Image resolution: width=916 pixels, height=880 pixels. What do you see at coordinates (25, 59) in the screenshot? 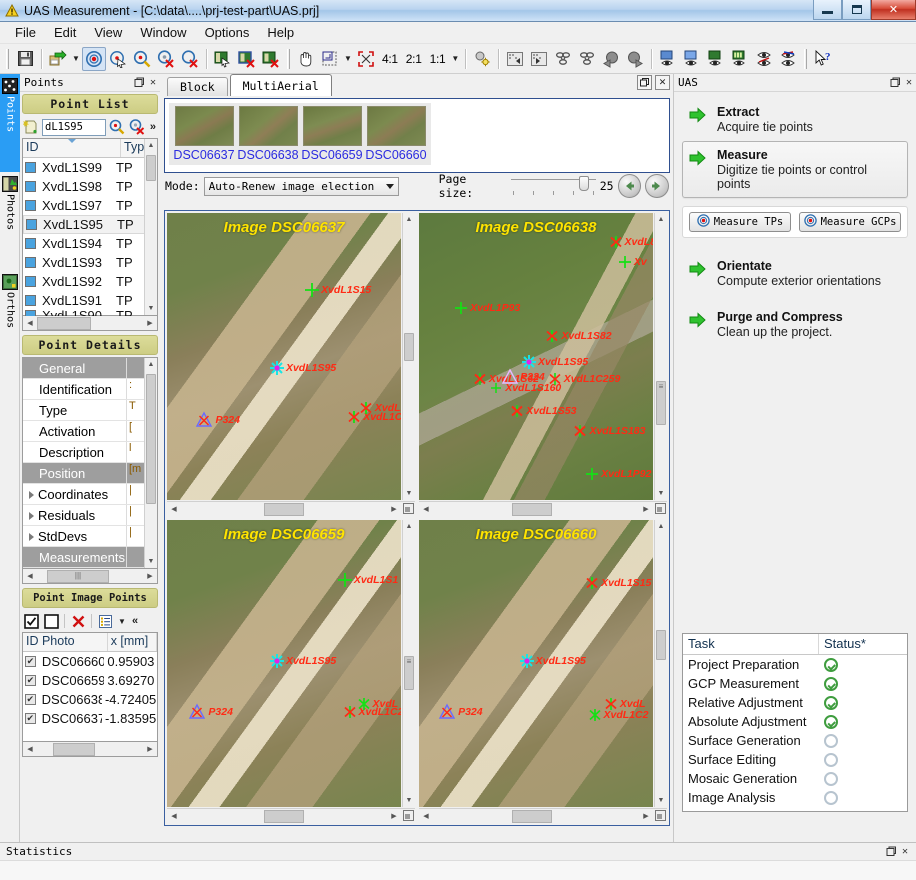
I see `save-icon` at bounding box center [25, 59].